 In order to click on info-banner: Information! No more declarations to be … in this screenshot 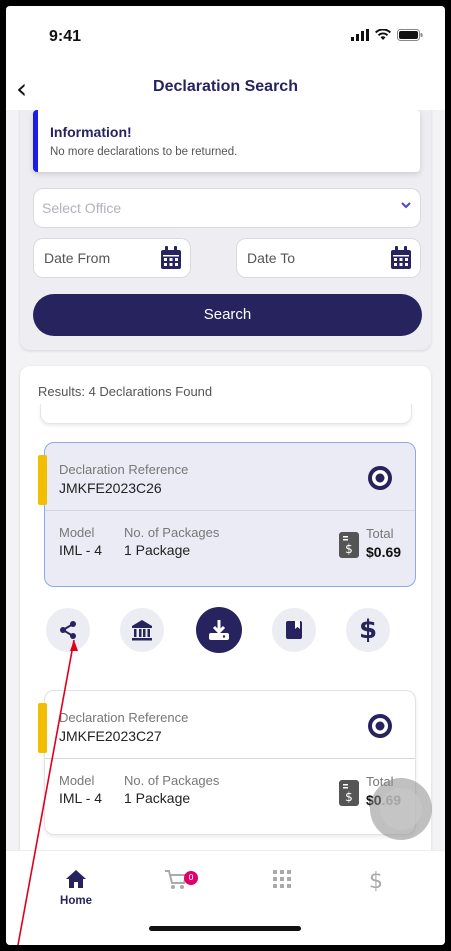, I will do `click(226, 141)`.